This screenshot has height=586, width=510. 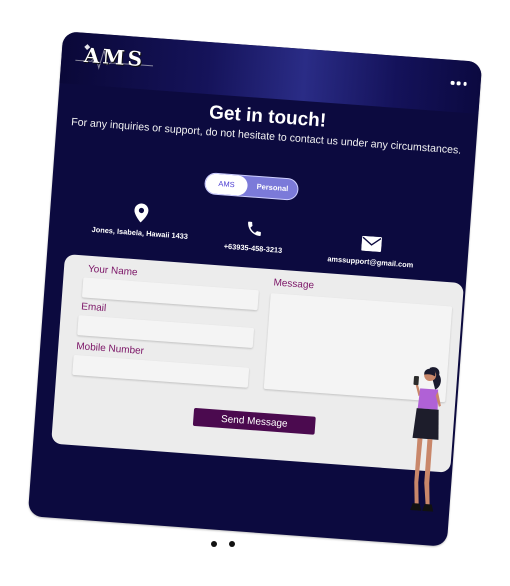 I want to click on location-text: Jones, Isabela, Hawaii 1433, so click(x=140, y=232).